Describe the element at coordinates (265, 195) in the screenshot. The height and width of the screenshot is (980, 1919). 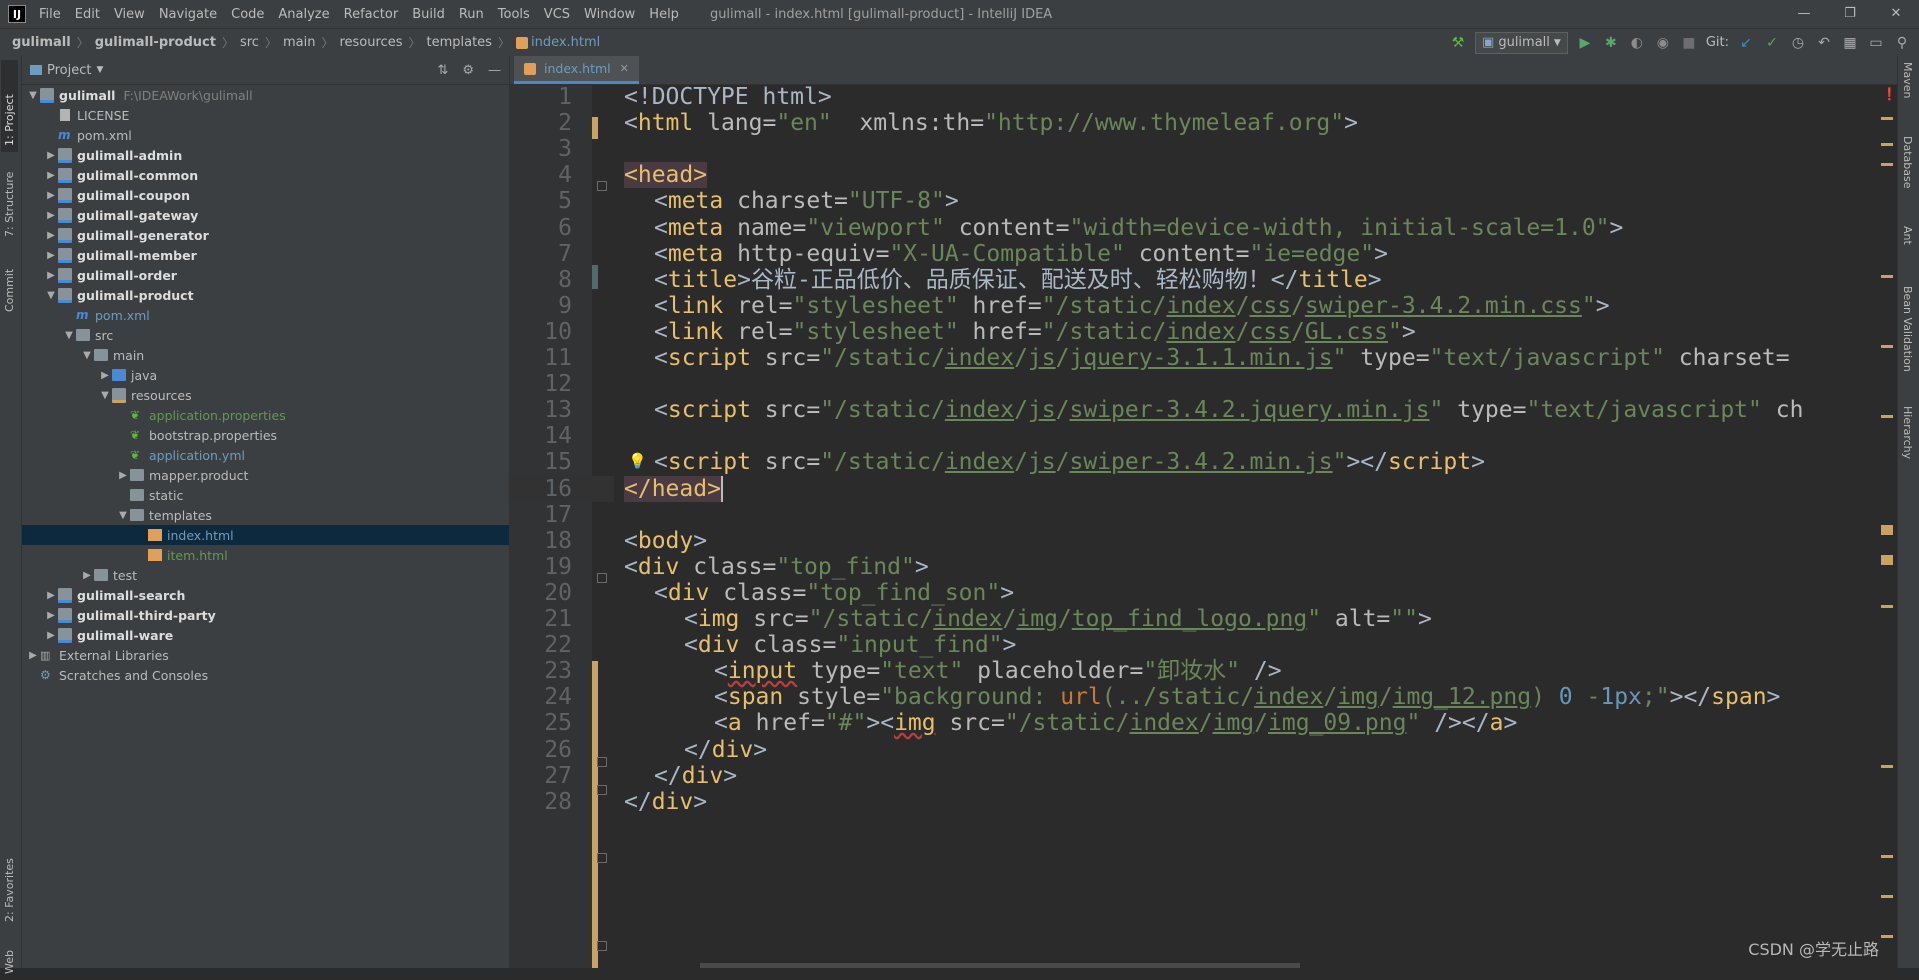
I see `tree-item: ▶ gulimall-coupon` at that location.